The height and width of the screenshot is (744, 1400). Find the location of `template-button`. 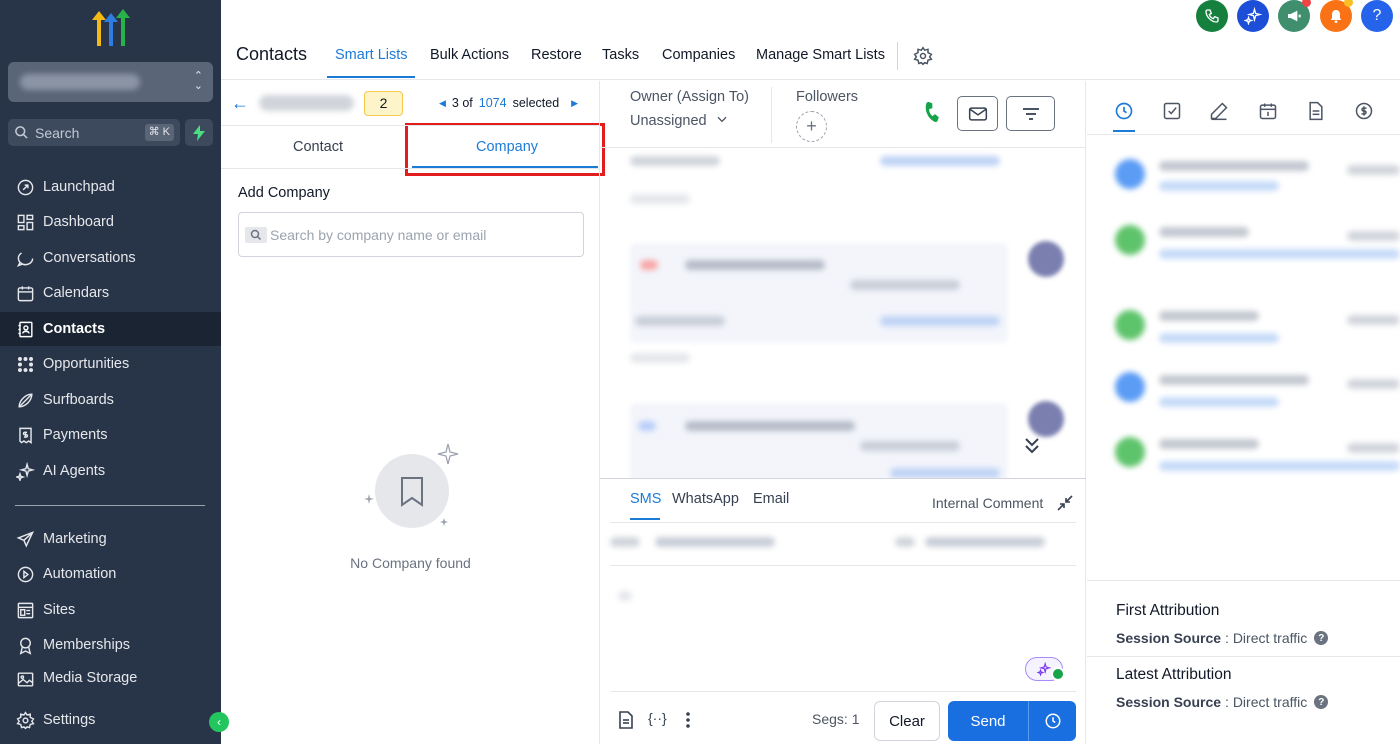

template-button is located at coordinates (626, 722).